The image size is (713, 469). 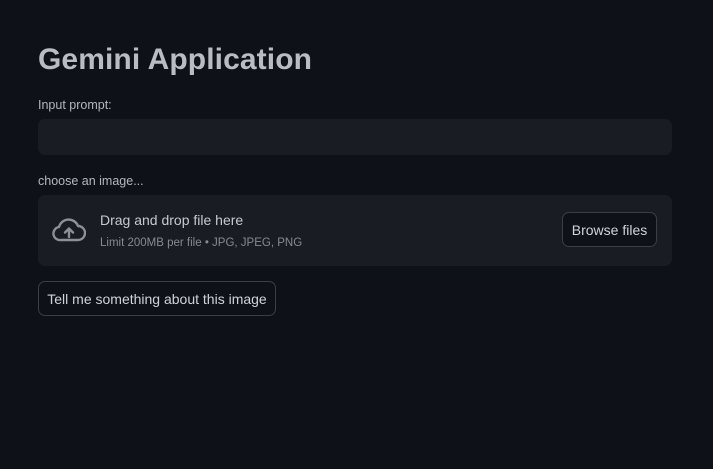 I want to click on prompt-label: Input prompt:, so click(x=75, y=105).